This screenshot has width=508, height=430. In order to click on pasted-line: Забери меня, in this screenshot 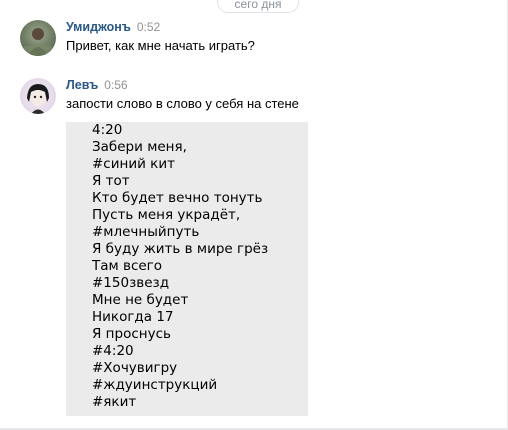, I will do `click(139, 147)`.